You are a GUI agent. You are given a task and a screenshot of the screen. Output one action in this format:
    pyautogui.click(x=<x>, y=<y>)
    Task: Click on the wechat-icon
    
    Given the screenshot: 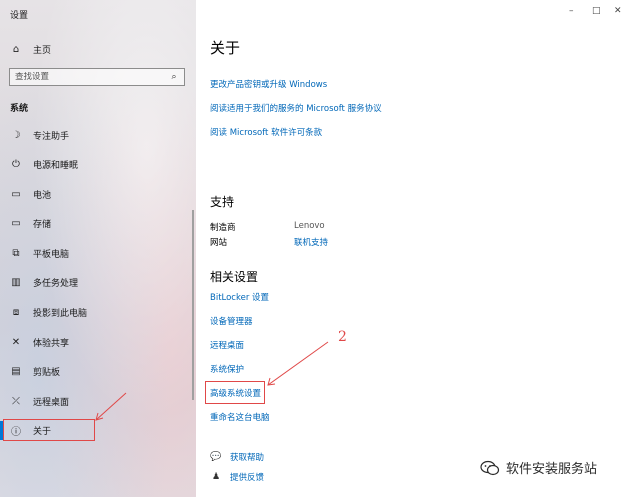 What is the action you would take?
    pyautogui.click(x=490, y=467)
    